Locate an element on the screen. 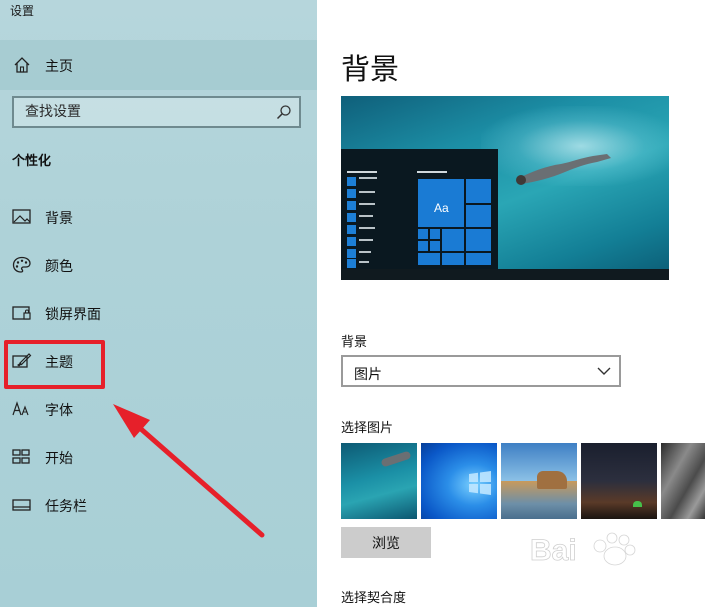 The image size is (705, 607). font-icon is located at coordinates (20, 408).